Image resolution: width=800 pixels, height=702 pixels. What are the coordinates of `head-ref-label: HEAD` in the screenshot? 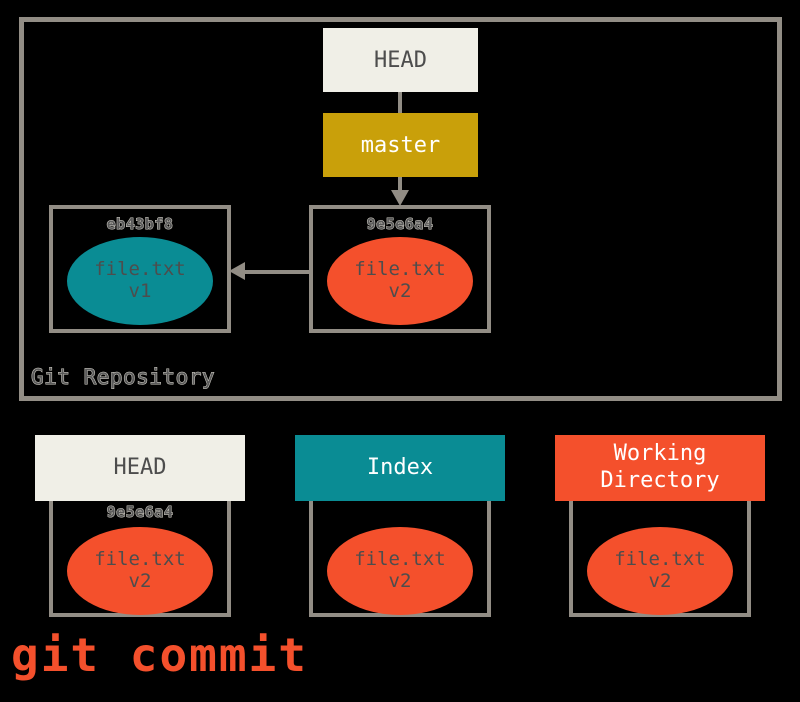 It's located at (400, 60).